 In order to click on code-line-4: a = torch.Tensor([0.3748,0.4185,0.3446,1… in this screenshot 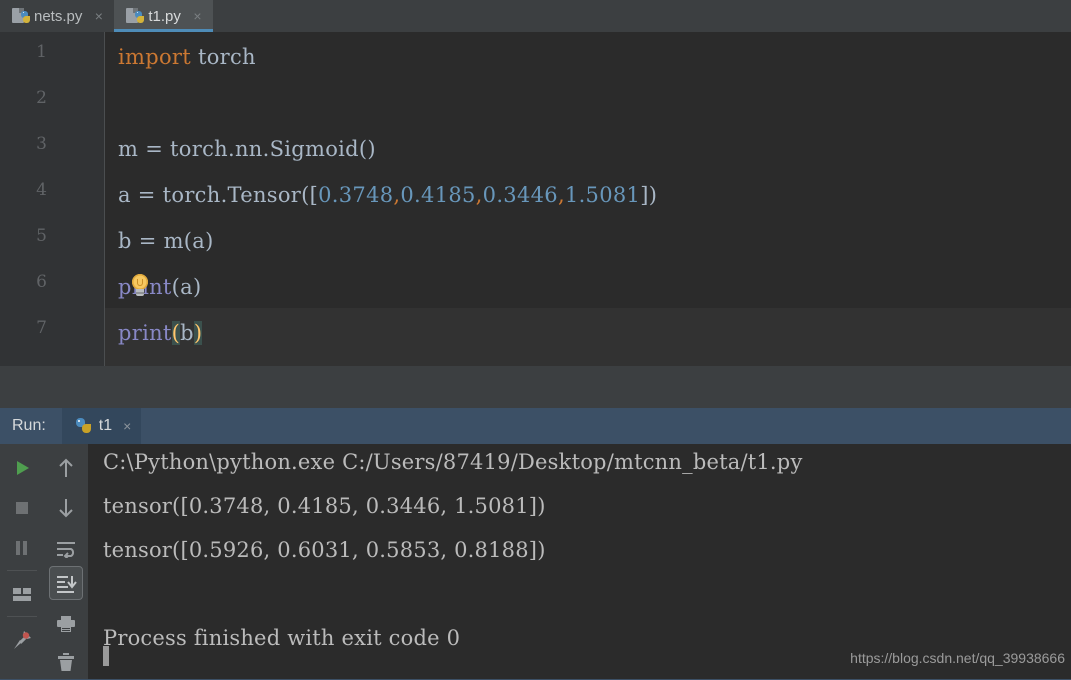, I will do `click(387, 195)`.